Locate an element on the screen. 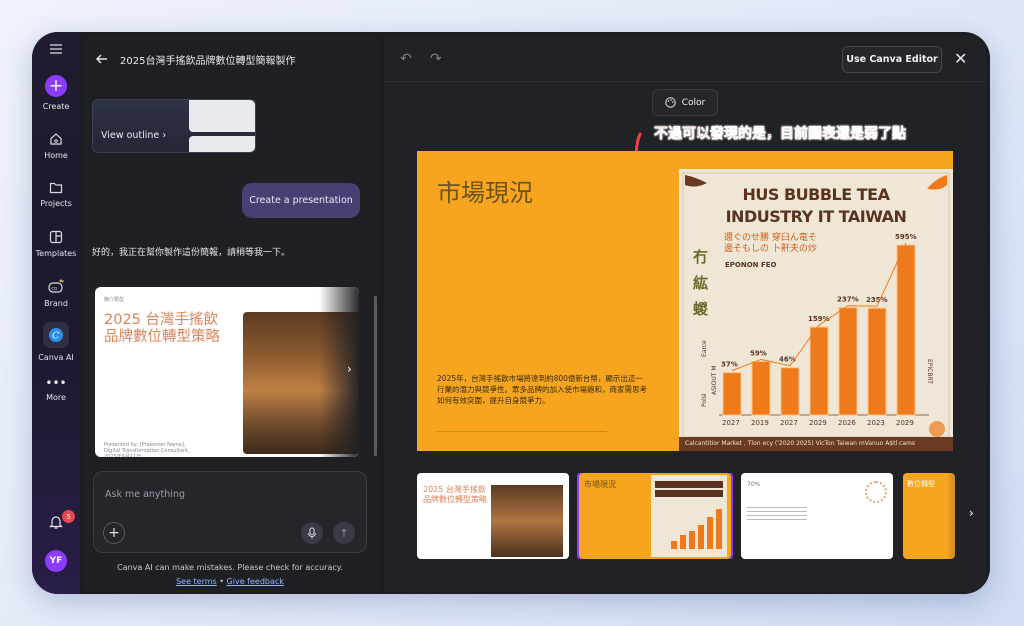  x-tick-label: 2029 is located at coordinates (818, 423).